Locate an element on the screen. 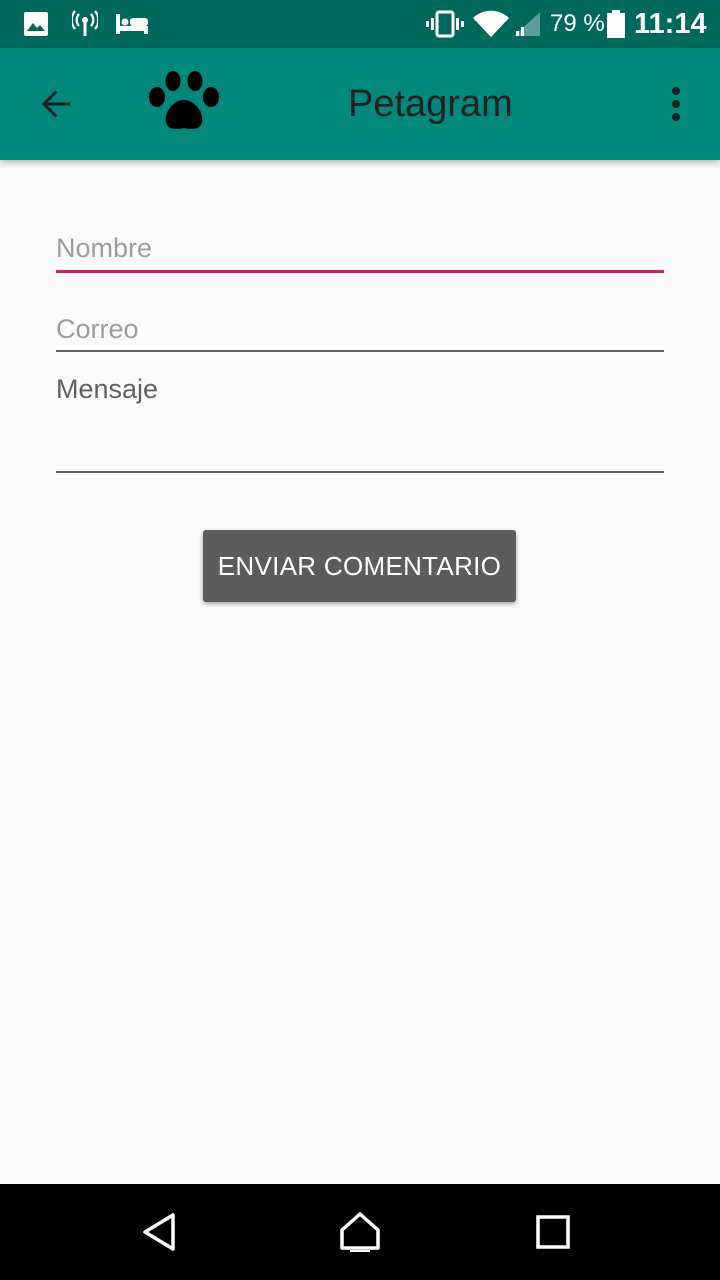  mensaje-underline is located at coordinates (360, 472).